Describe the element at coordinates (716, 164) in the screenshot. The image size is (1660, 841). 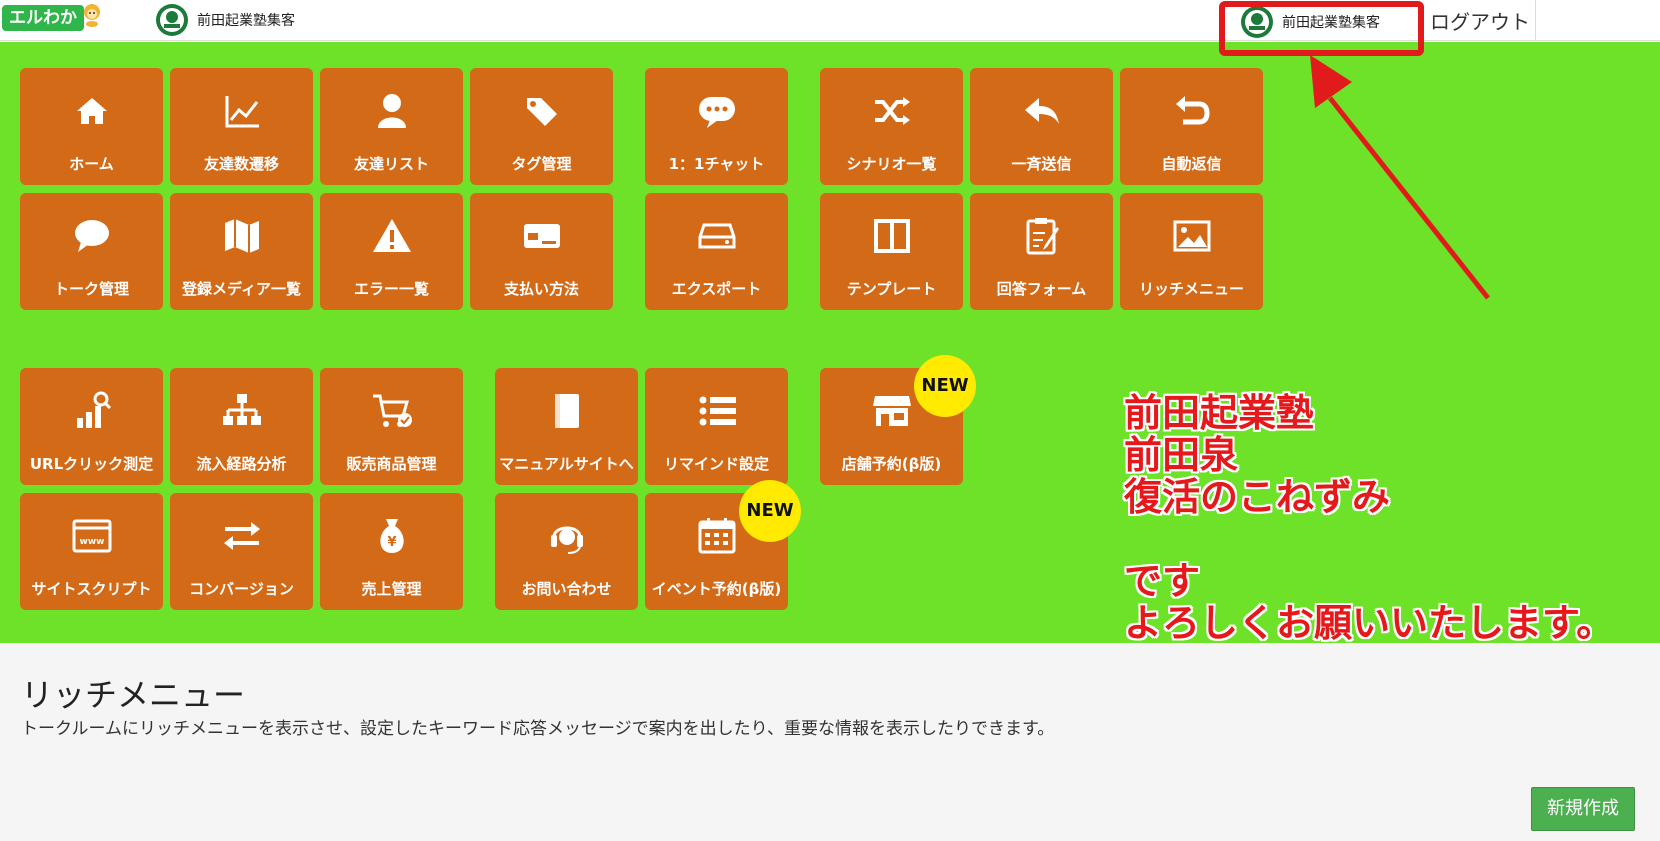
I see `tile-label: 1：1チャット` at that location.